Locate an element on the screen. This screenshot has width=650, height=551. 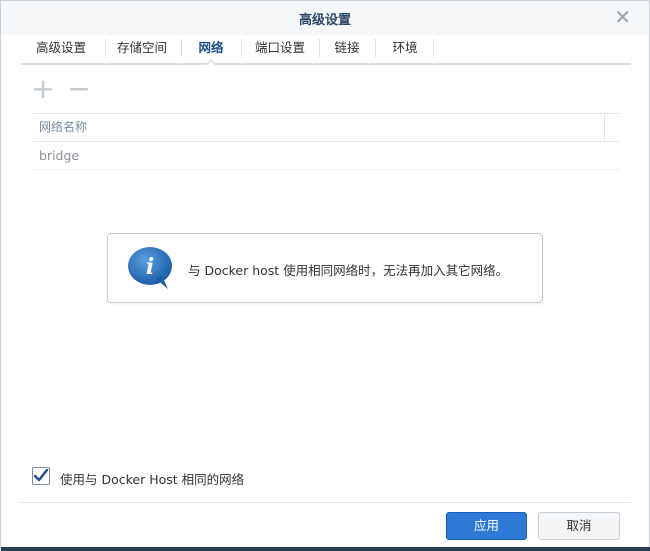
network-table: 网络名称 bridge is located at coordinates (326, 141).